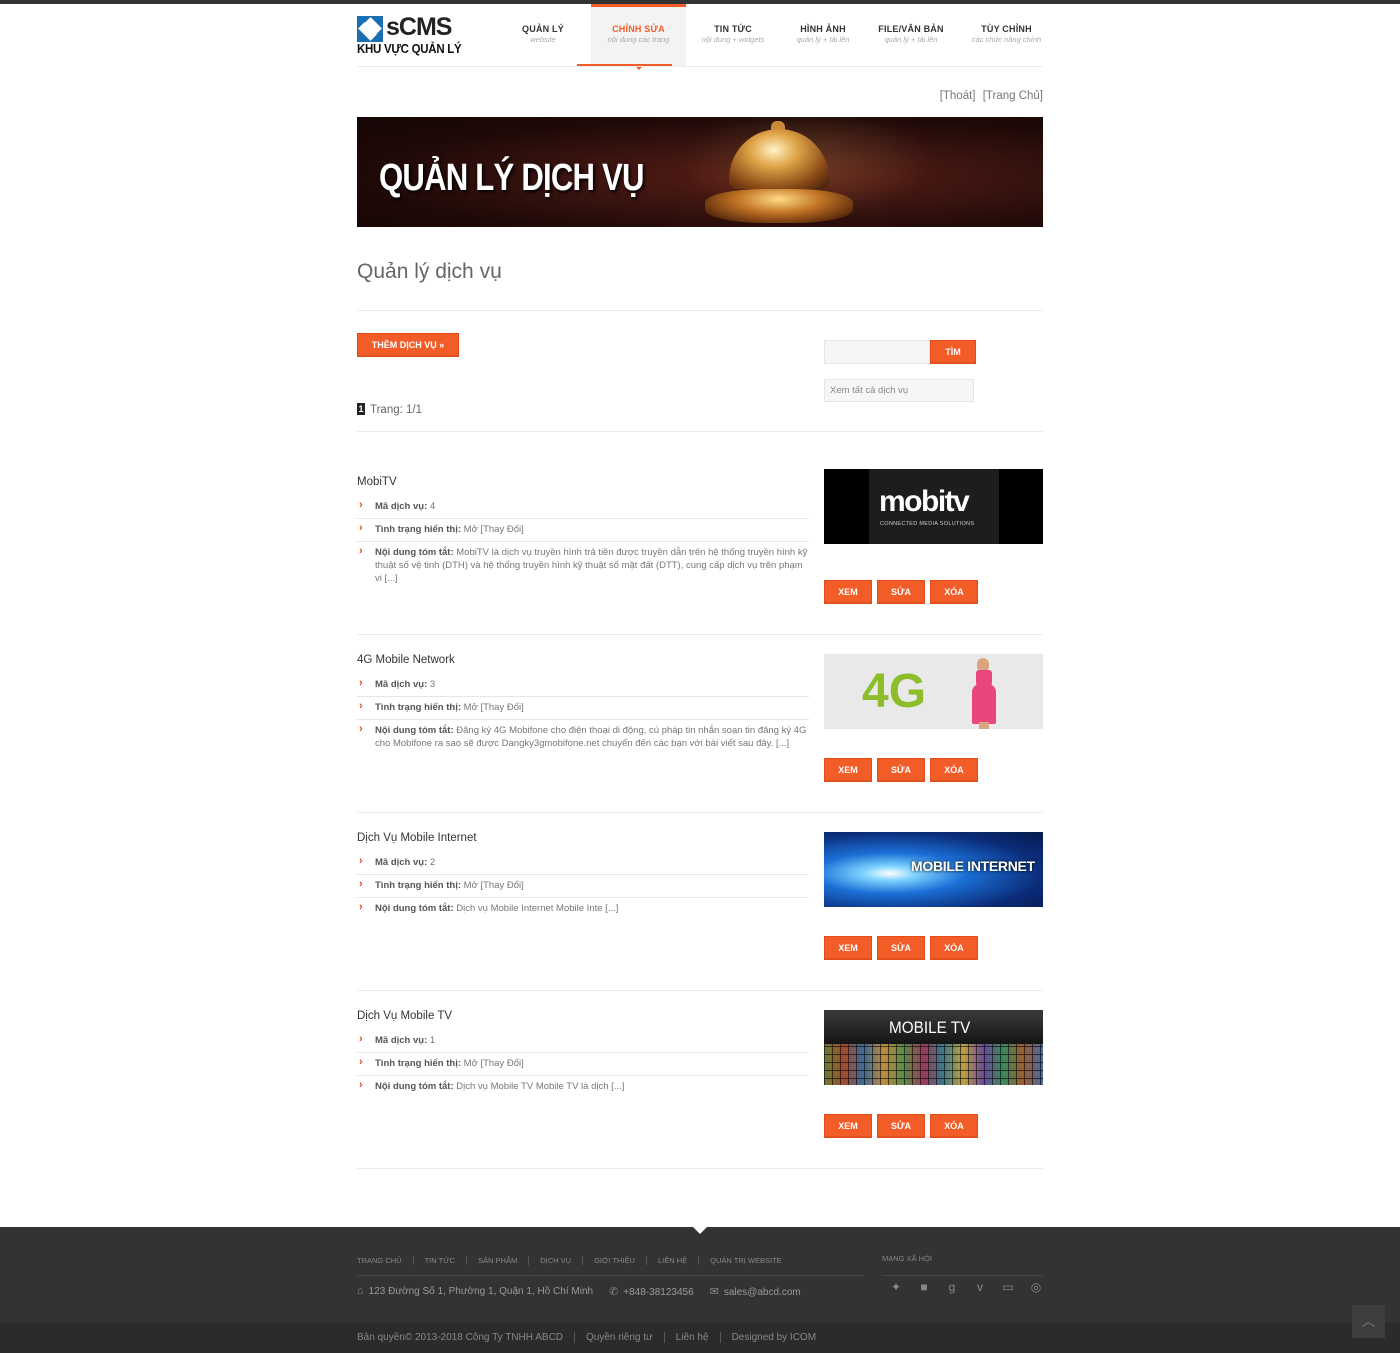 Image resolution: width=1400 pixels, height=1353 pixels. What do you see at coordinates (439, 1260) in the screenshot?
I see `footer-link: TIN TỨC` at bounding box center [439, 1260].